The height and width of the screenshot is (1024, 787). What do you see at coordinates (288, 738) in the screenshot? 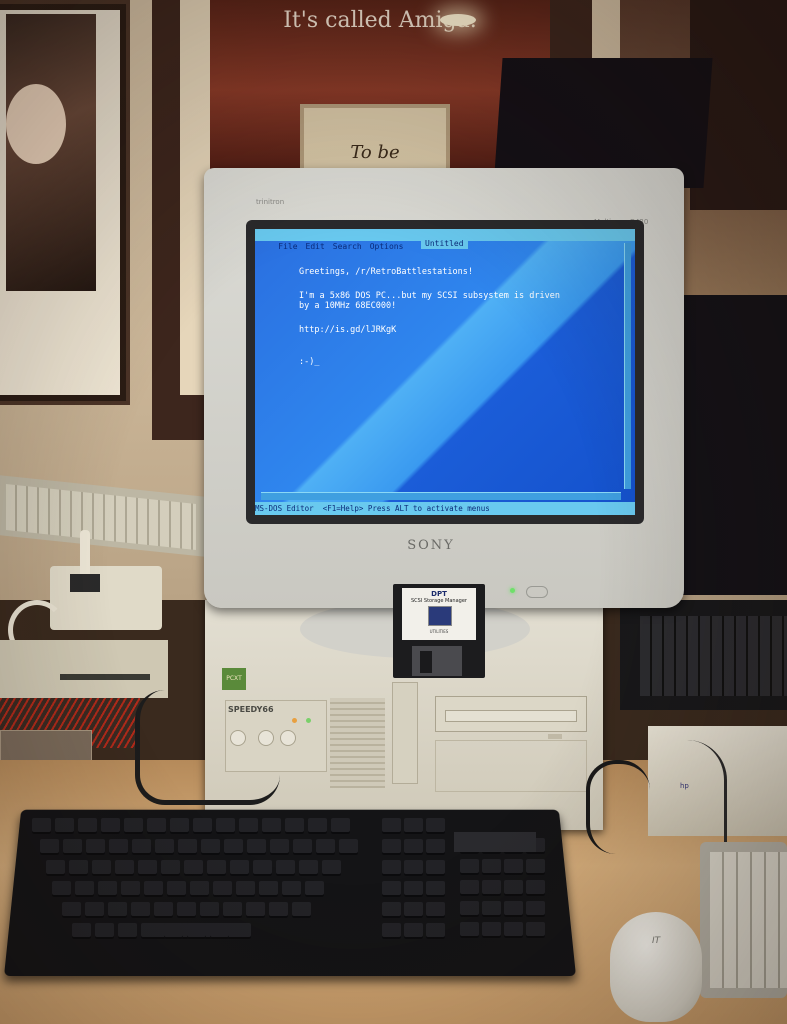
I see `turbo-button` at bounding box center [288, 738].